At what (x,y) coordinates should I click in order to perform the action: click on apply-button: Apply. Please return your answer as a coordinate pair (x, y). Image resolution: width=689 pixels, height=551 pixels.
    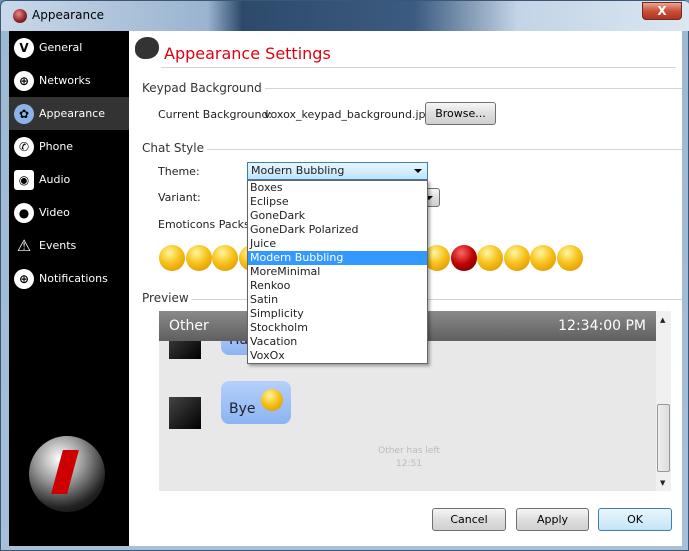
    Looking at the image, I should click on (552, 519).